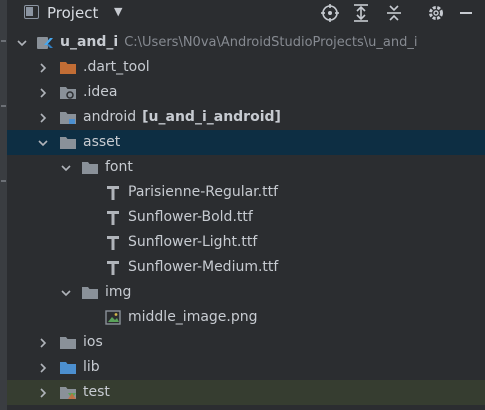 The width and height of the screenshot is (485, 410). What do you see at coordinates (246, 67) in the screenshot?
I see `tree-item-dart-tool: .dart_tool` at bounding box center [246, 67].